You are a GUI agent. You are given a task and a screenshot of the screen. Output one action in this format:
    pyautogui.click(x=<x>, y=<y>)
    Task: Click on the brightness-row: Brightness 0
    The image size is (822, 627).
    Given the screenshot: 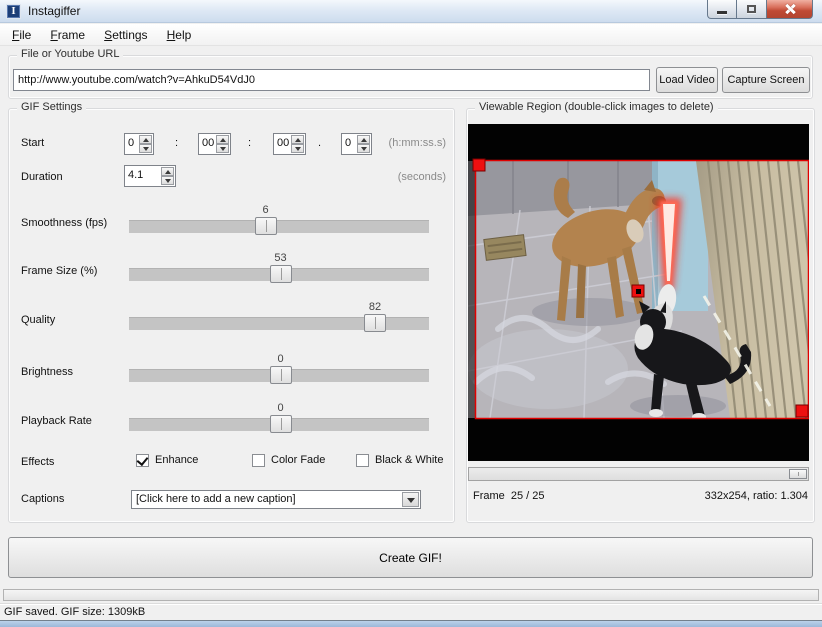 What is the action you would take?
    pyautogui.click(x=232, y=370)
    